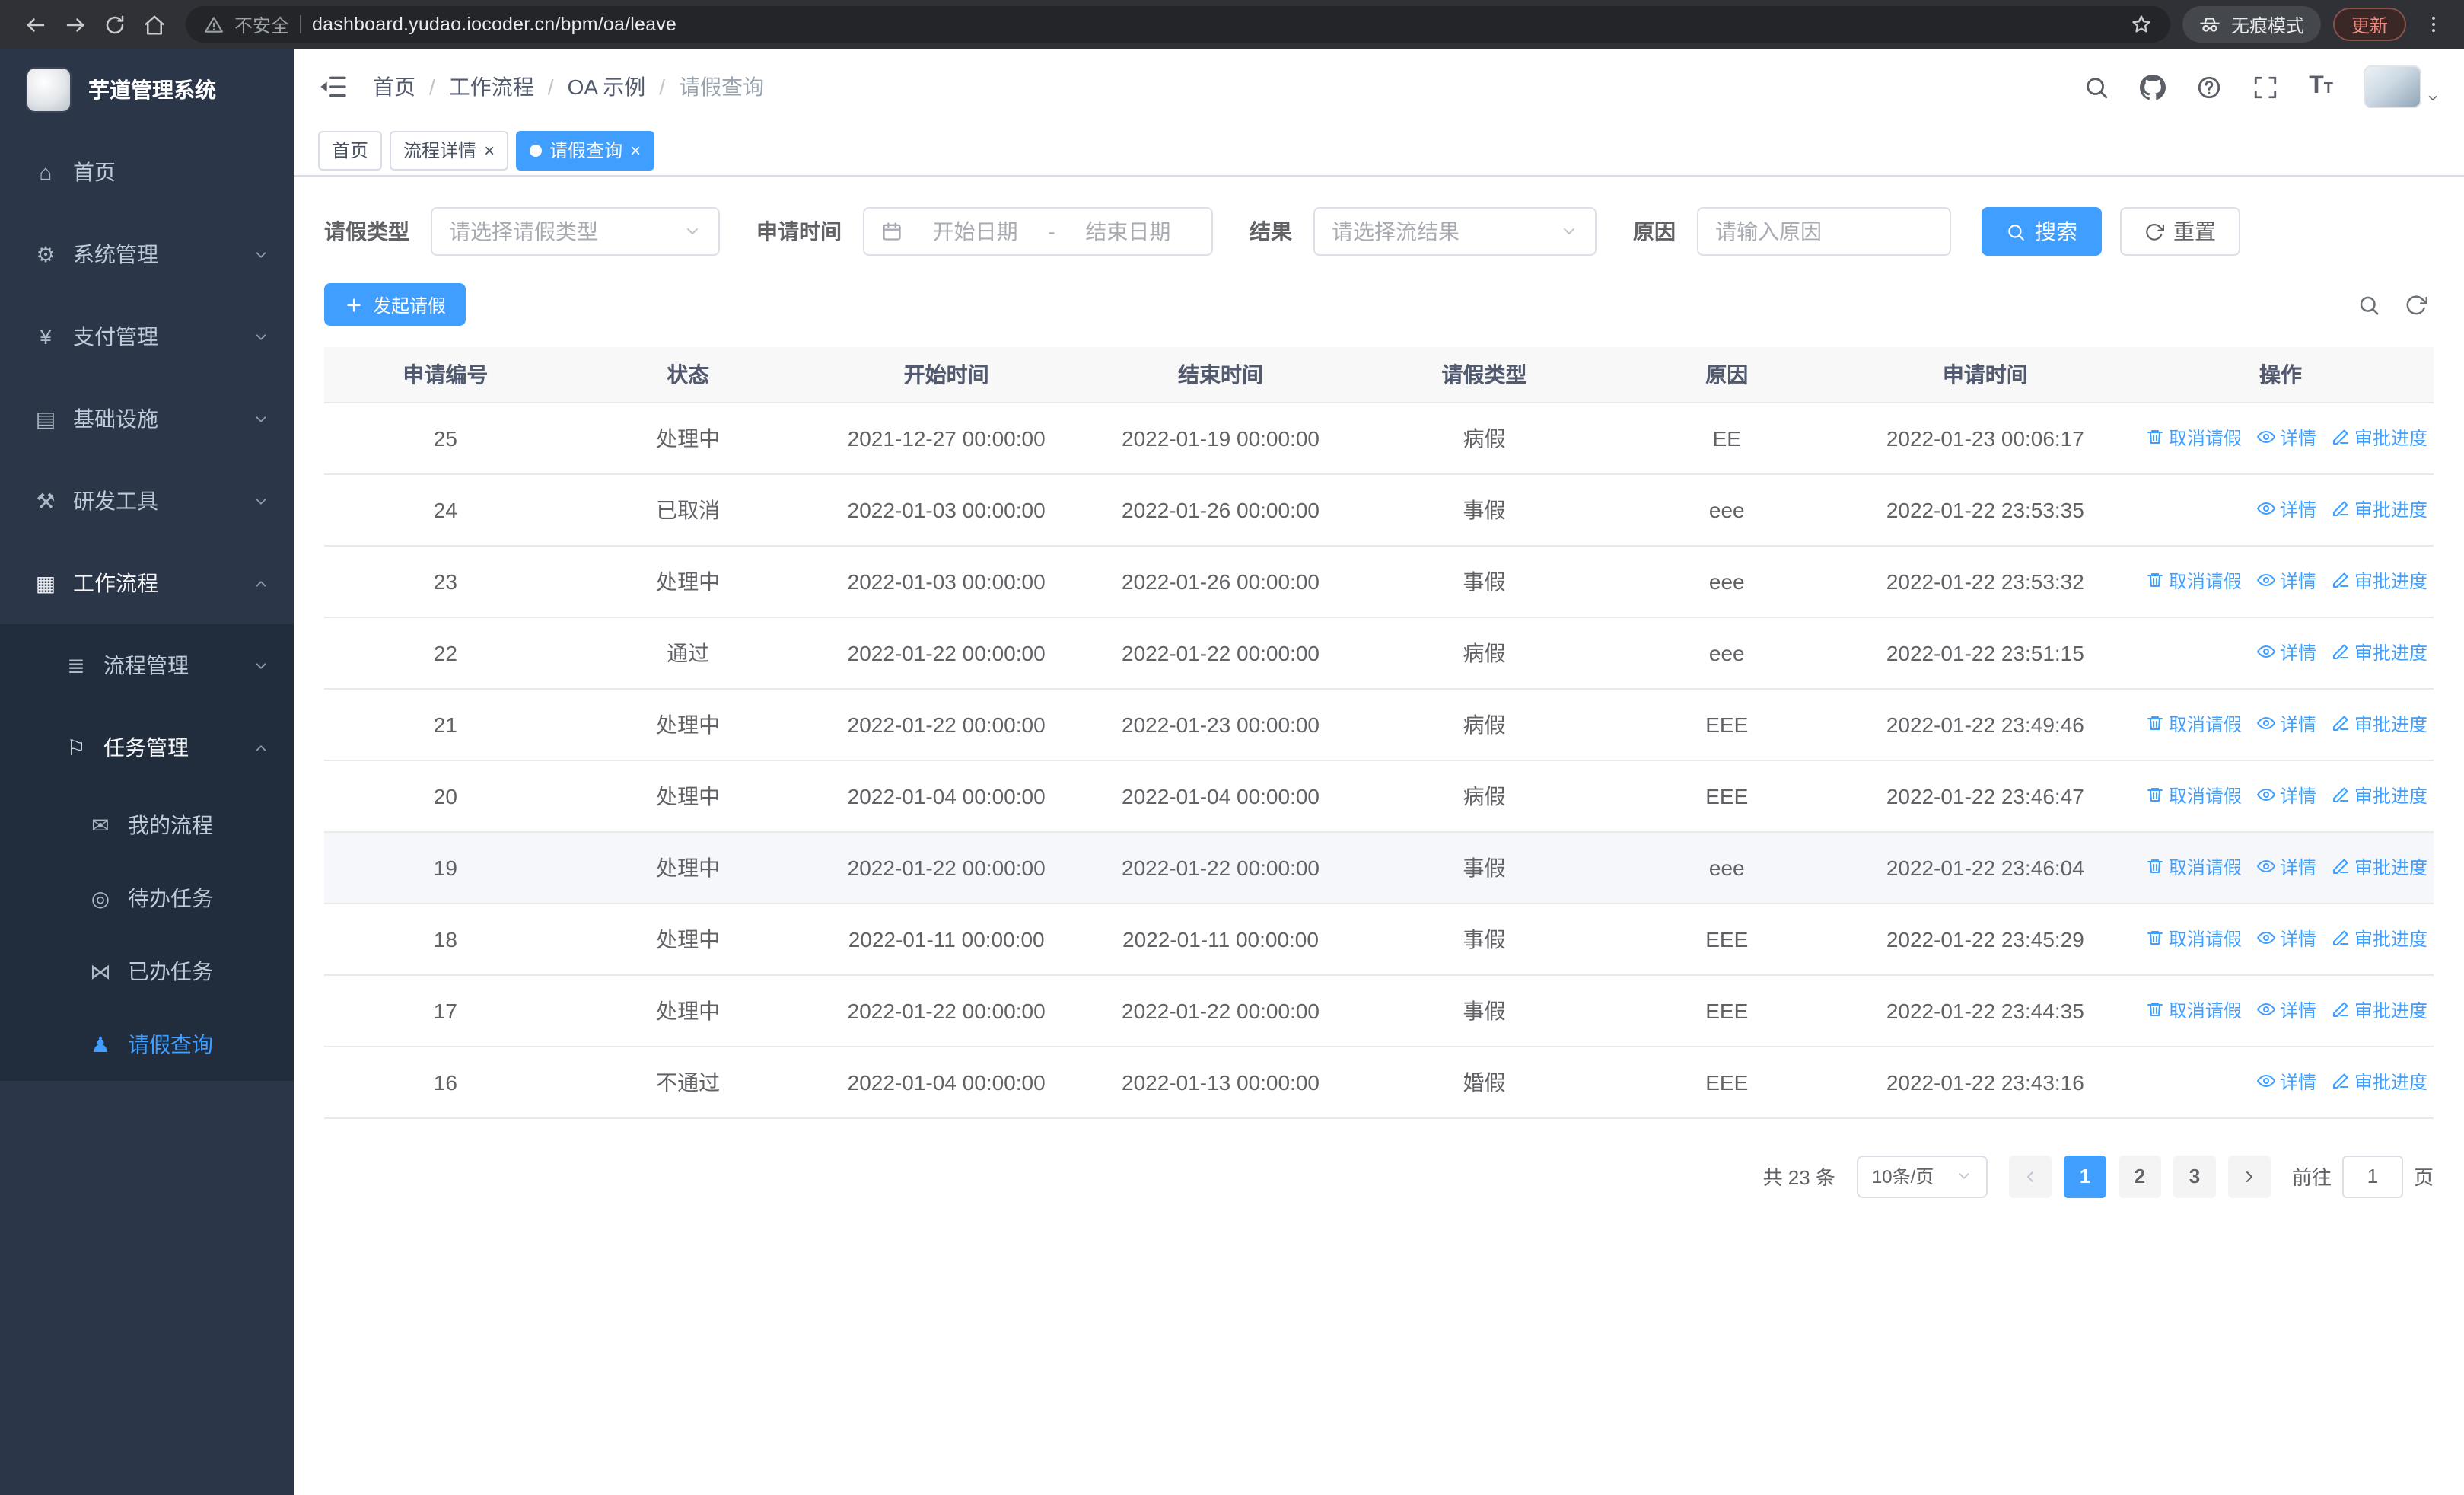  I want to click on help-icon, so click(2209, 87).